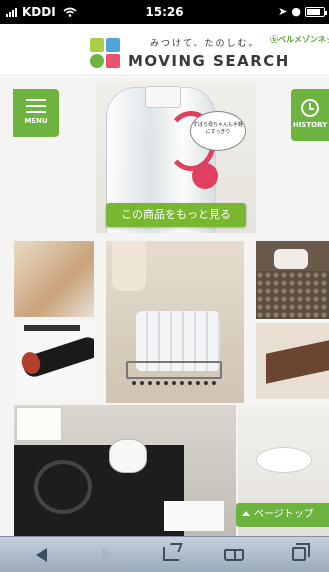 This screenshot has width=329, height=572. I want to click on partner-logo: ⓑベルメゾンネット, so click(299, 39).